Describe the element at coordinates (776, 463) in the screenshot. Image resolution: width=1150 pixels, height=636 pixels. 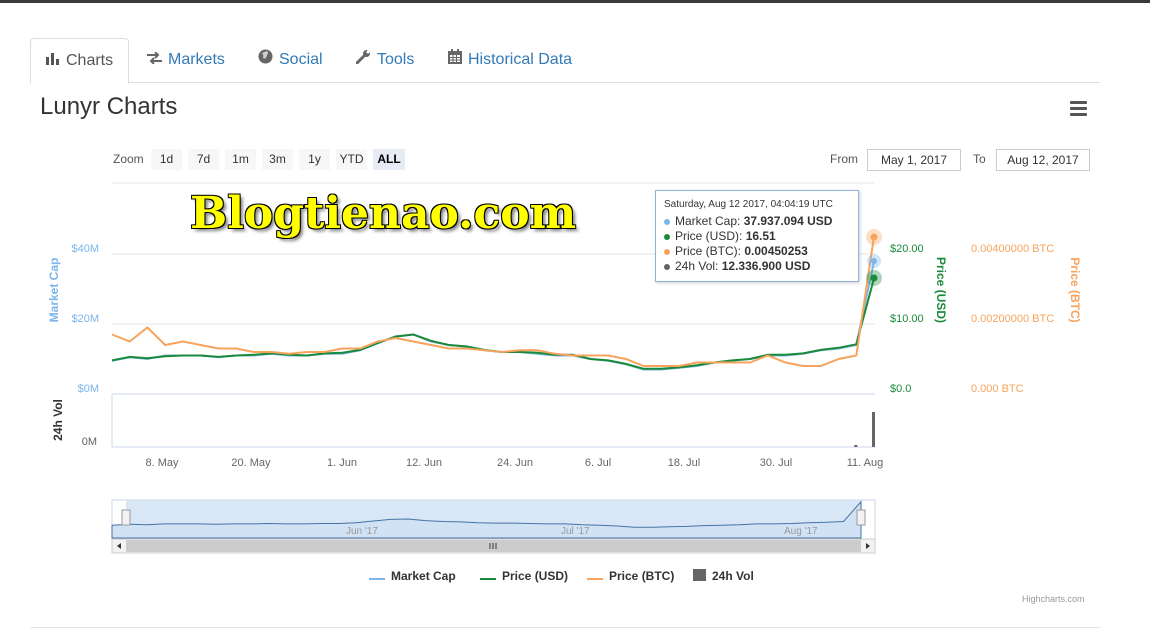
I see `x-tick-label: 30. Jul` at that location.